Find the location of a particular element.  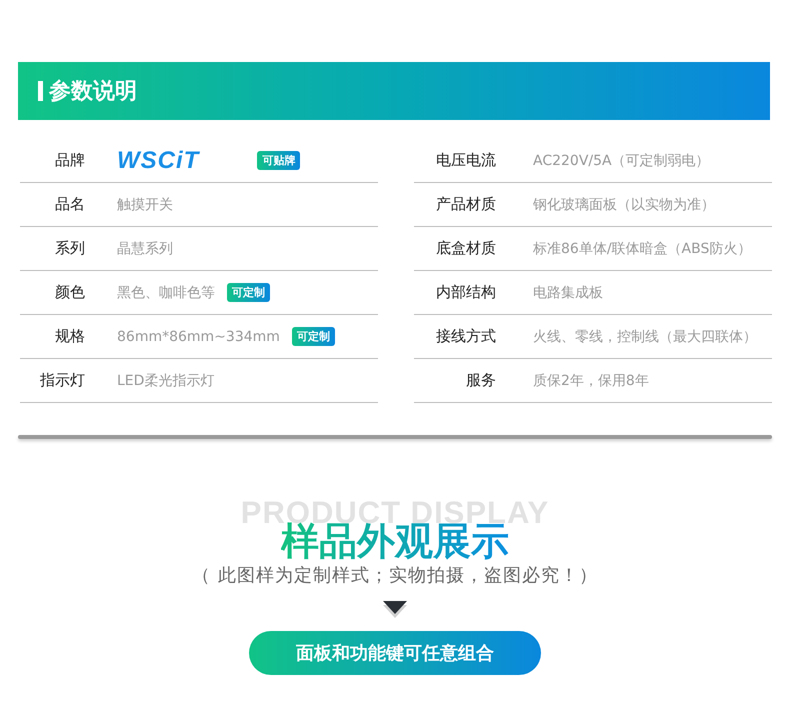

param-value: 电路集成板 is located at coordinates (568, 293).